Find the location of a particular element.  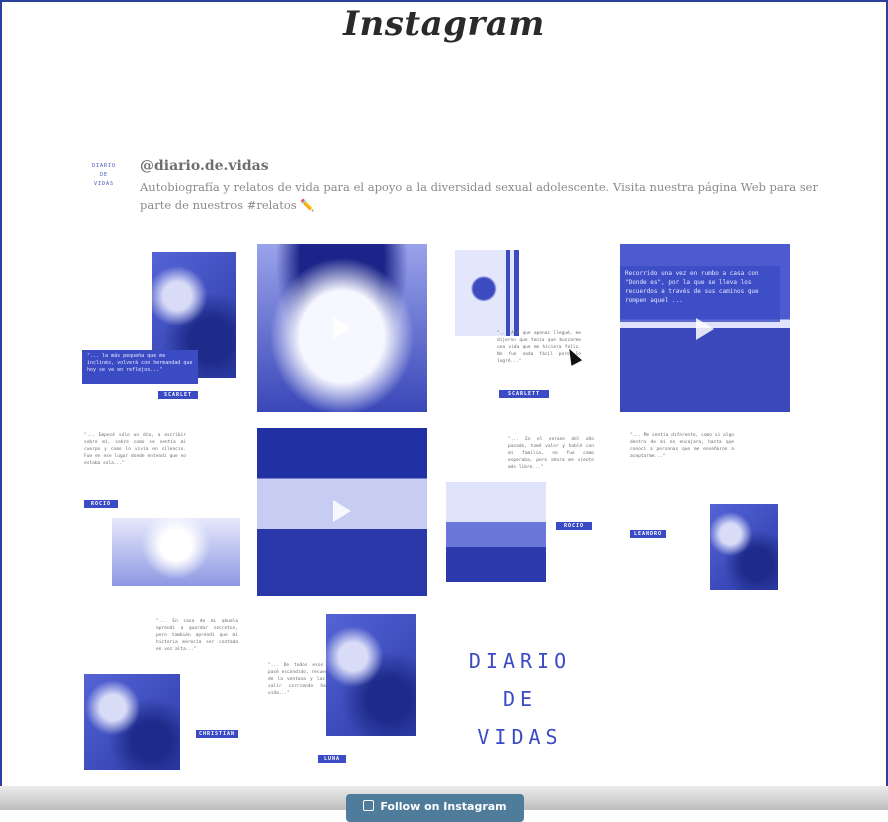

post-name-tag: SCARLET is located at coordinates (178, 395).